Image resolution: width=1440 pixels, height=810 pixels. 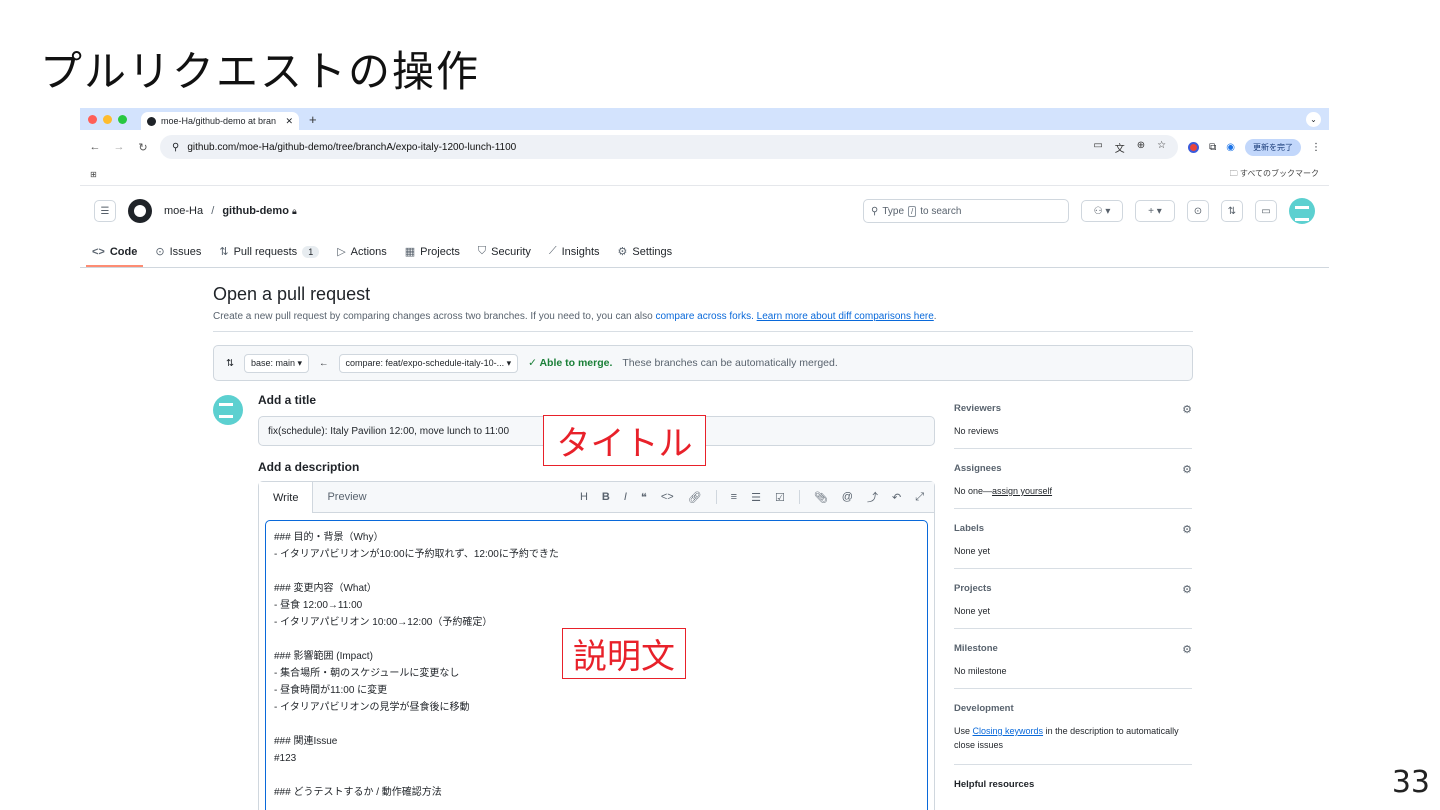 I want to click on back-icon: ←, so click(x=95, y=147).